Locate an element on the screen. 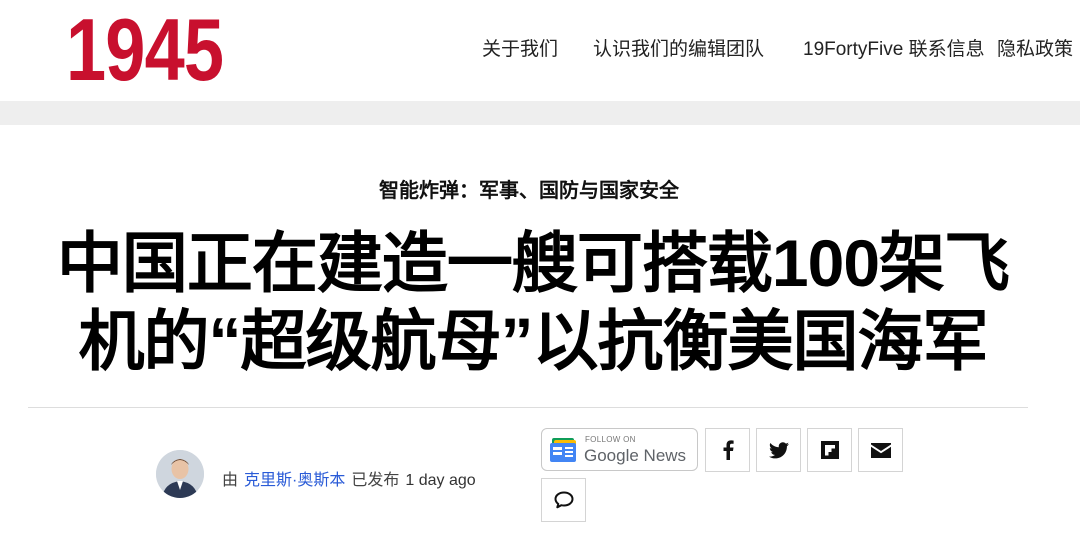  publish-time: 1 day ago is located at coordinates (440, 480).